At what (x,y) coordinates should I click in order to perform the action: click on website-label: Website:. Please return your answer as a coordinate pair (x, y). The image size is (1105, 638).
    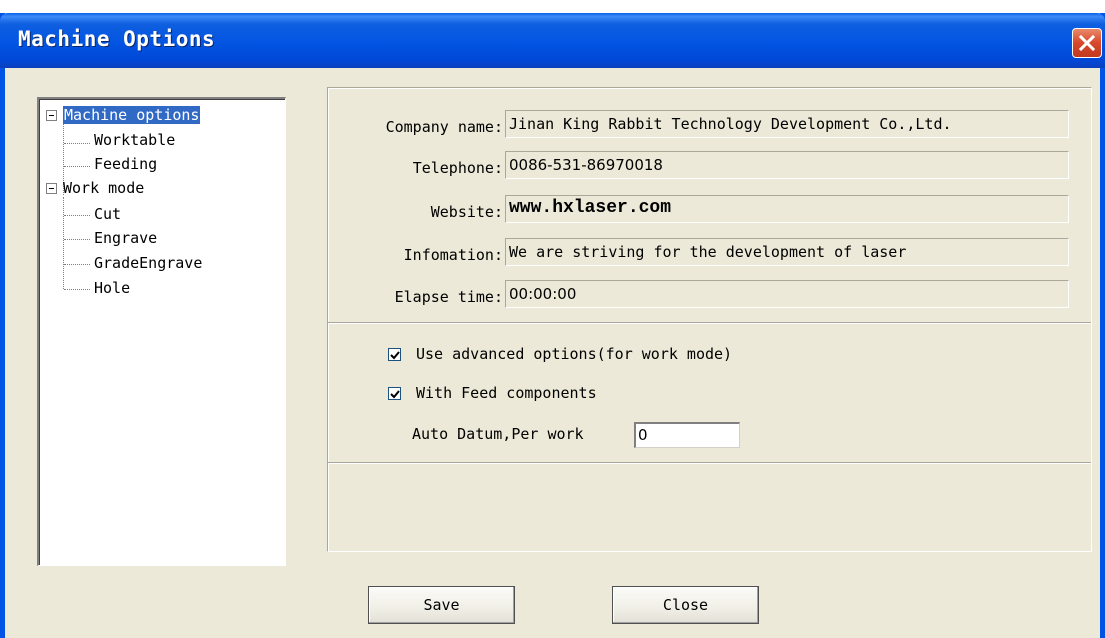
    Looking at the image, I should click on (466, 212).